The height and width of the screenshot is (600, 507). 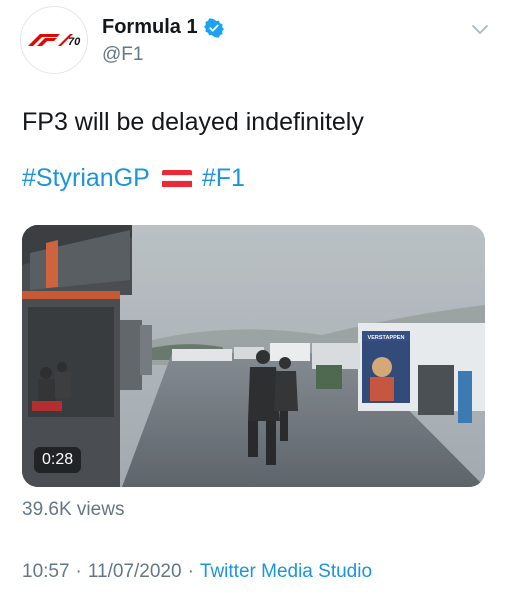 What do you see at coordinates (176, 178) in the screenshot?
I see `austria-flag-icon` at bounding box center [176, 178].